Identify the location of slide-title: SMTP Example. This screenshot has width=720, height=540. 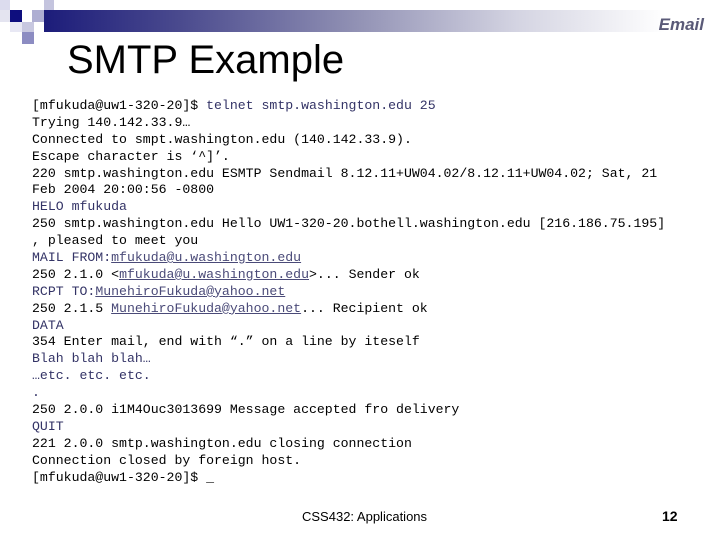
(206, 60).